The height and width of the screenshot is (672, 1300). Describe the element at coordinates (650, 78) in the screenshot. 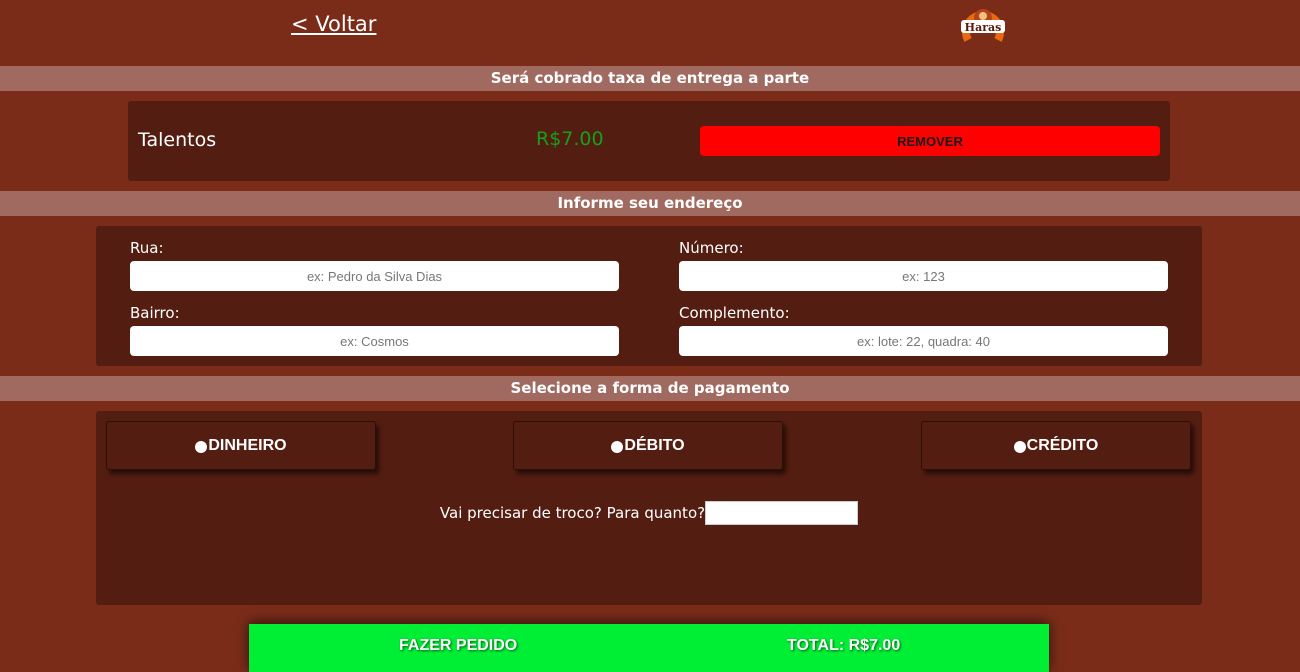

I see `delivery-notice: Será cobrado taxa de entrega a parte` at that location.